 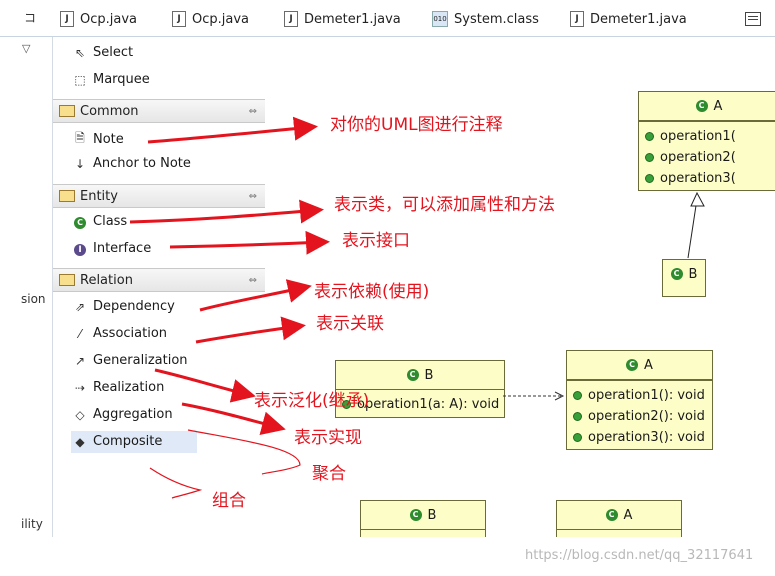 I want to click on arrow-class, so click(x=226, y=211).